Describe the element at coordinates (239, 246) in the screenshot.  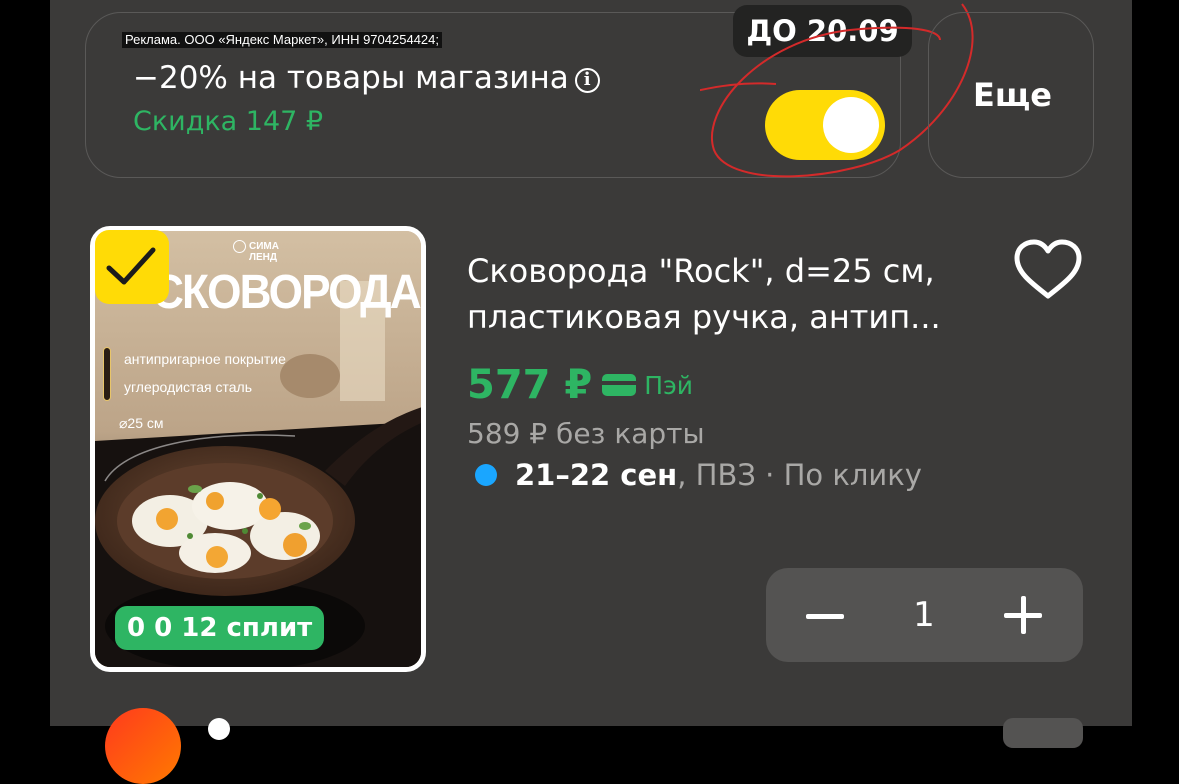
I see `brand-logo-icon` at that location.